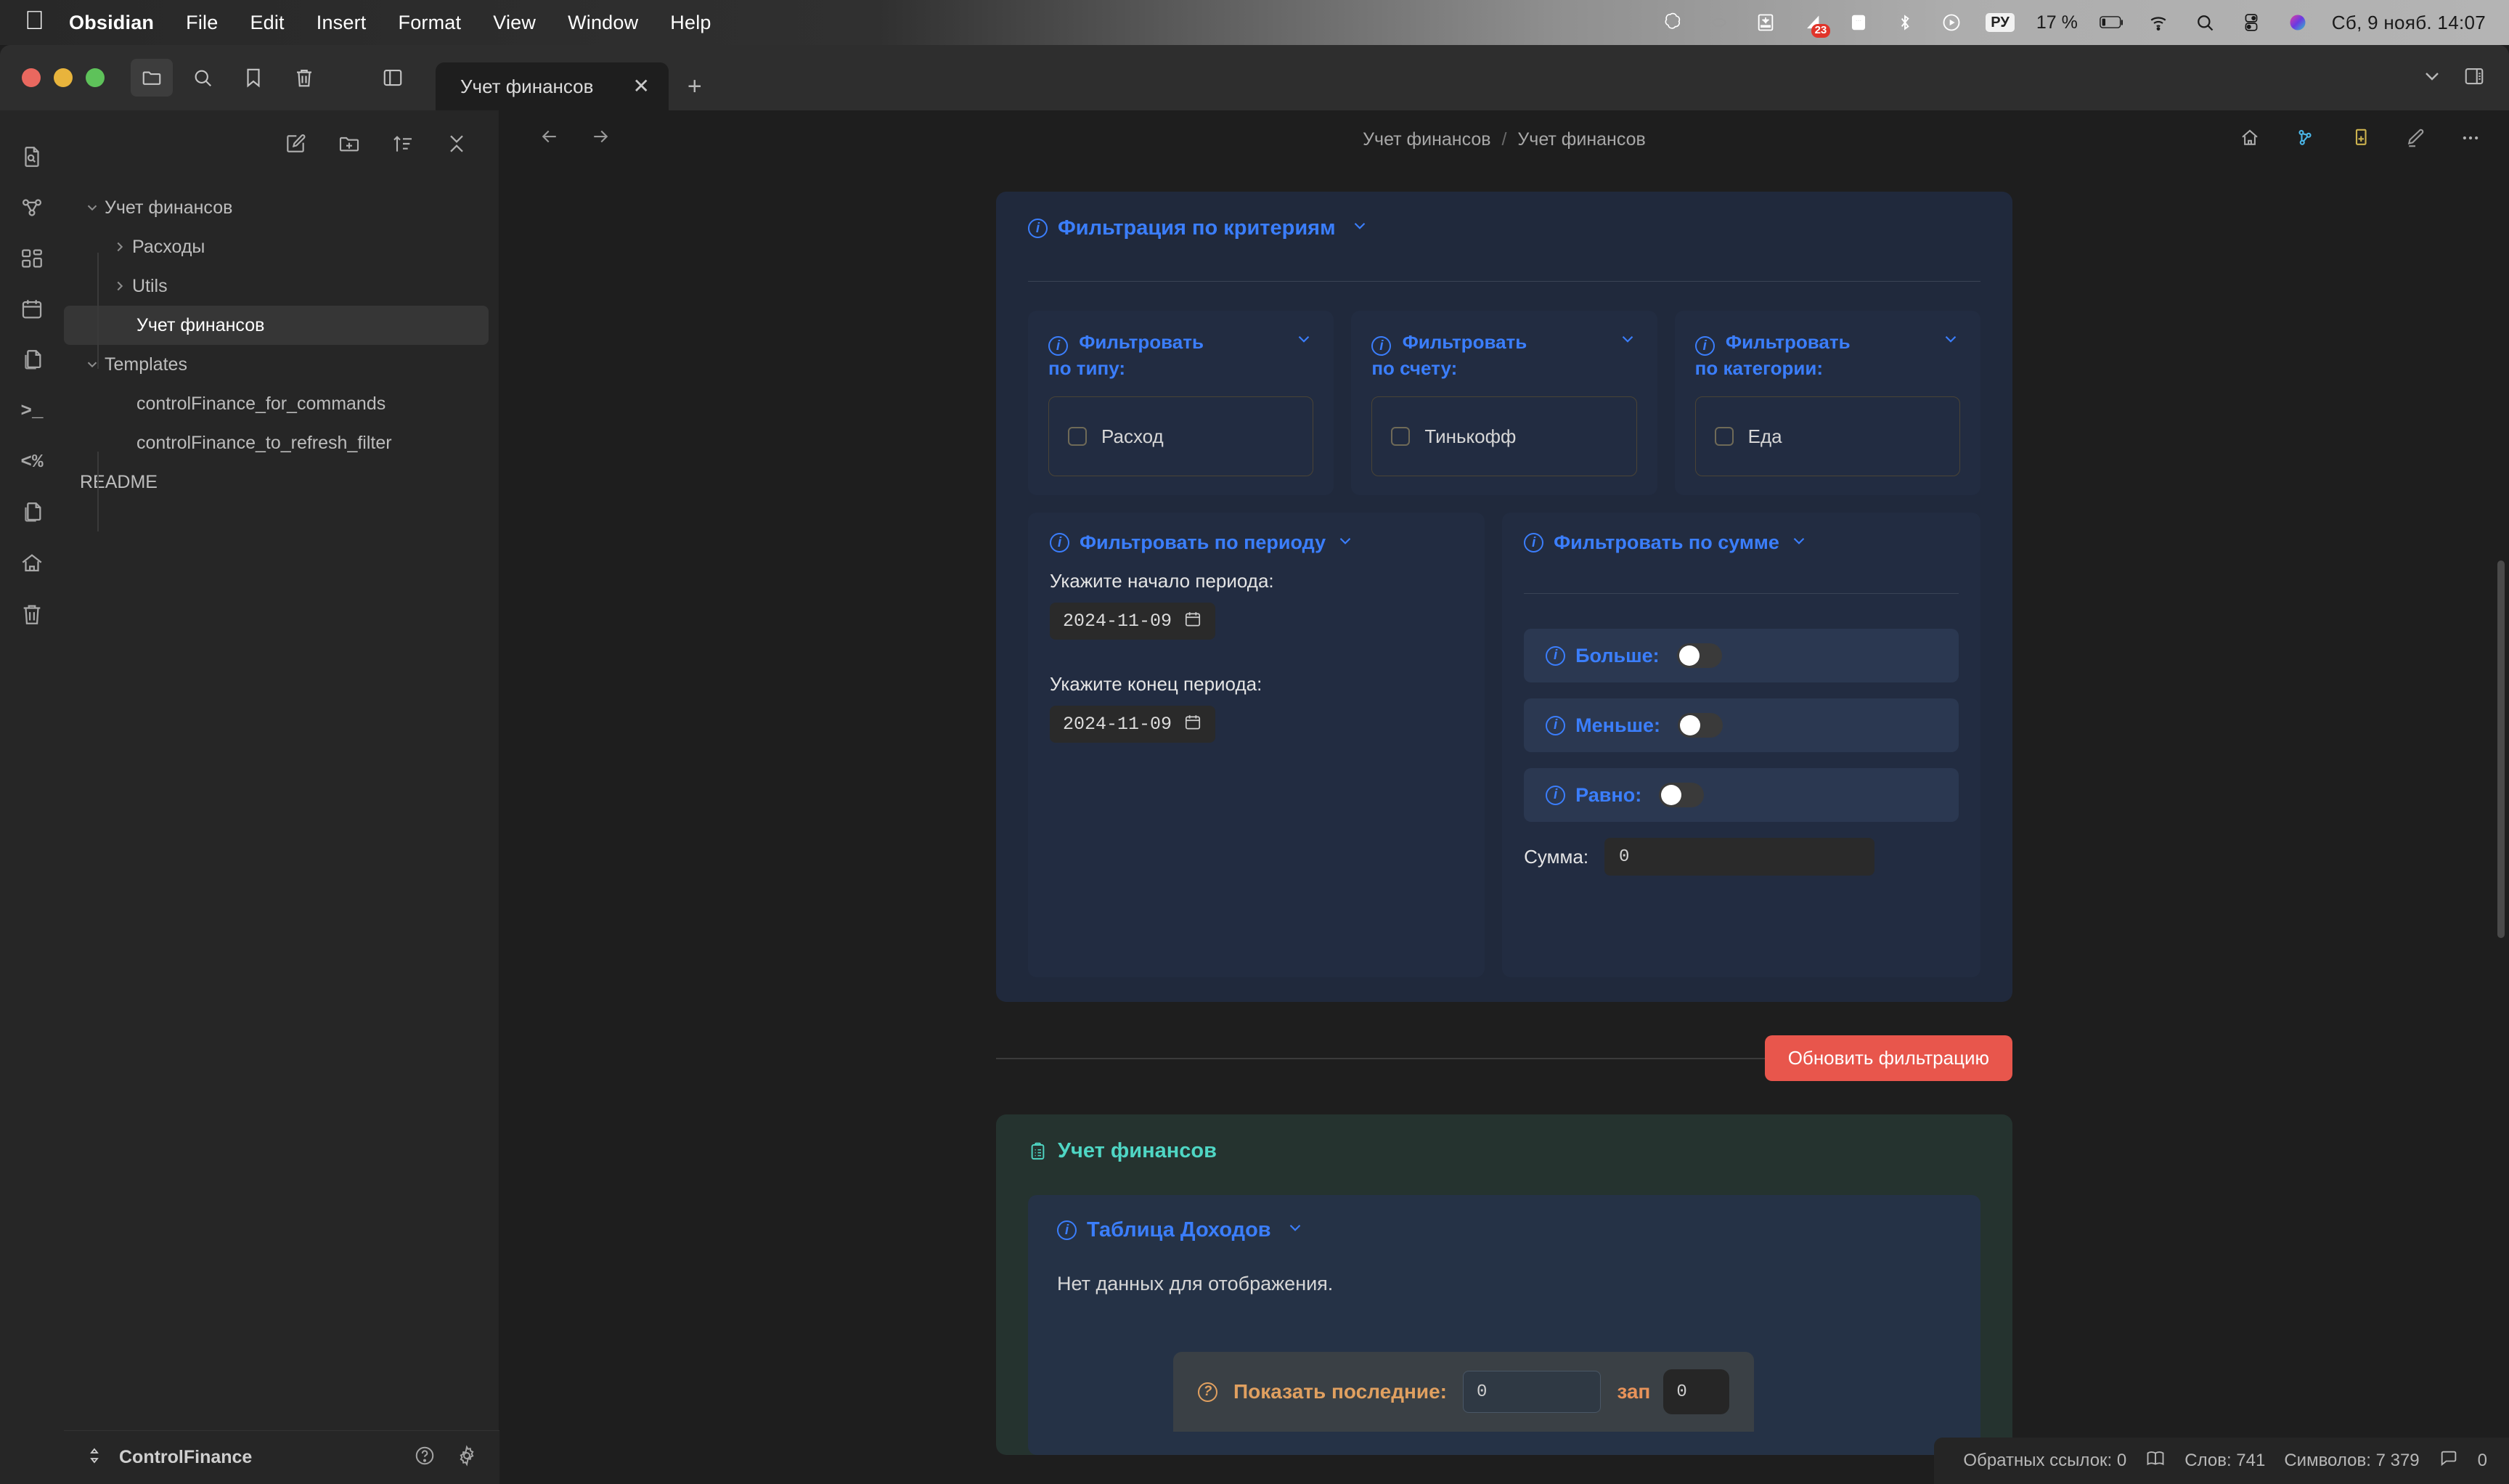 This screenshot has width=2509, height=1484. I want to click on breadcrumb-parent: Учет финансов, so click(1426, 139).